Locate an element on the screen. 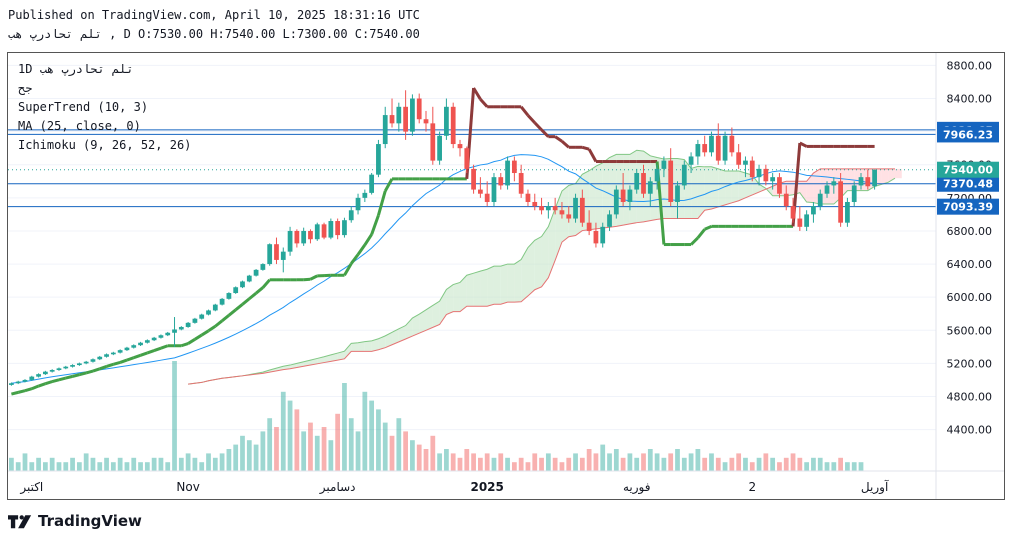 The image size is (1012, 541). time-axis: اکتبر Nov دسامبر 2025 فوریه 2 آوریل is located at coordinates (454, 487).